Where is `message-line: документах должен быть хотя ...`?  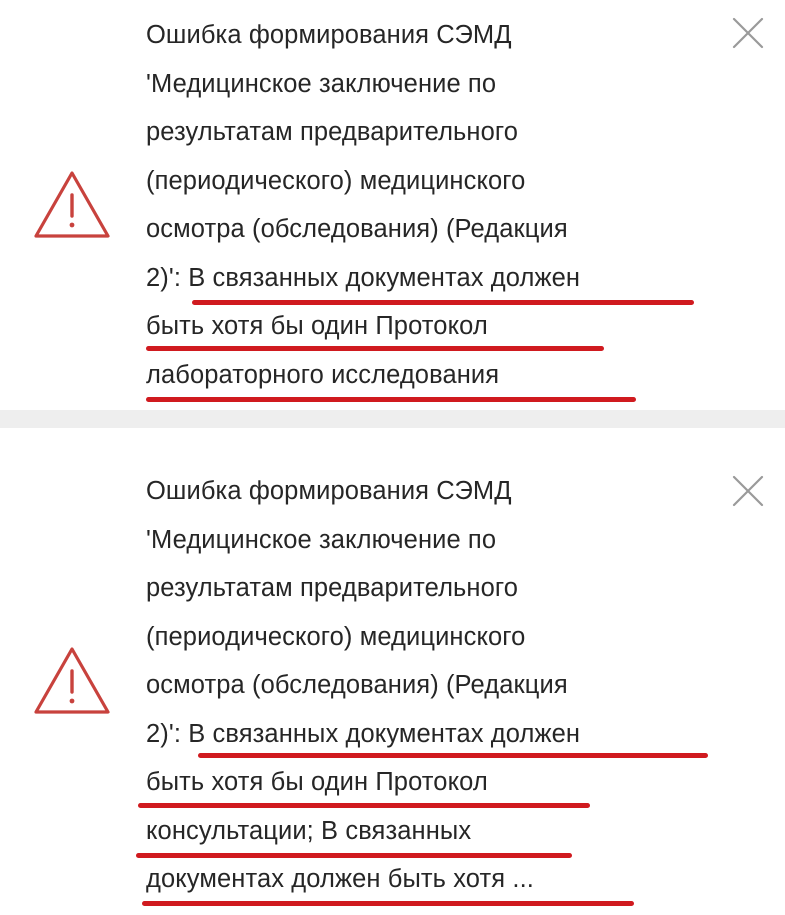
message-line: документах должен быть хотя ... is located at coordinates (340, 879).